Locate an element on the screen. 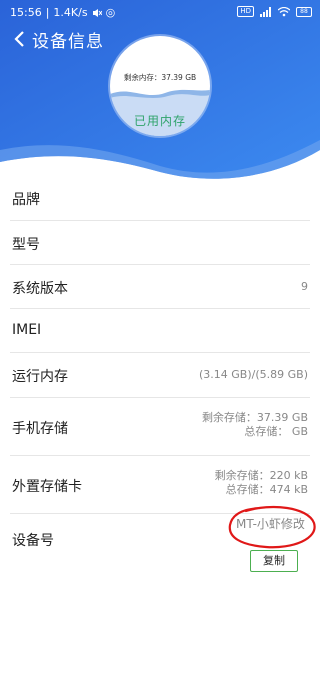  row-phone-storage: 手机存储 剩余存储：37.39 GB 总存储： GB is located at coordinates (160, 427).